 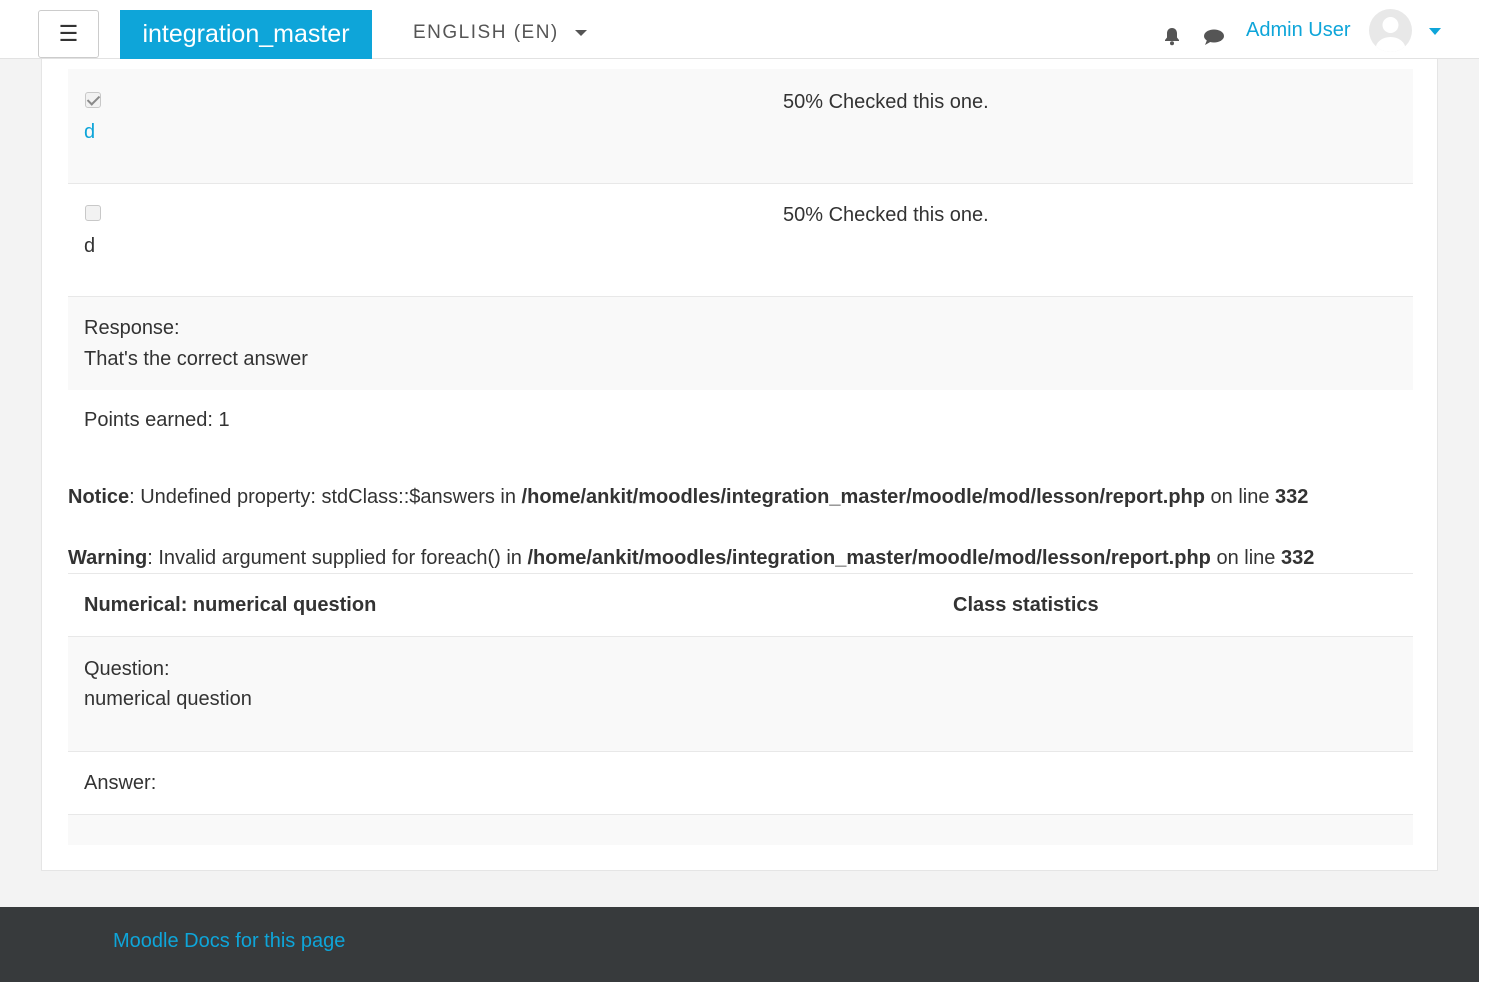 I want to click on numerical-question-header: Numerical: numerical question, so click(x=230, y=605).